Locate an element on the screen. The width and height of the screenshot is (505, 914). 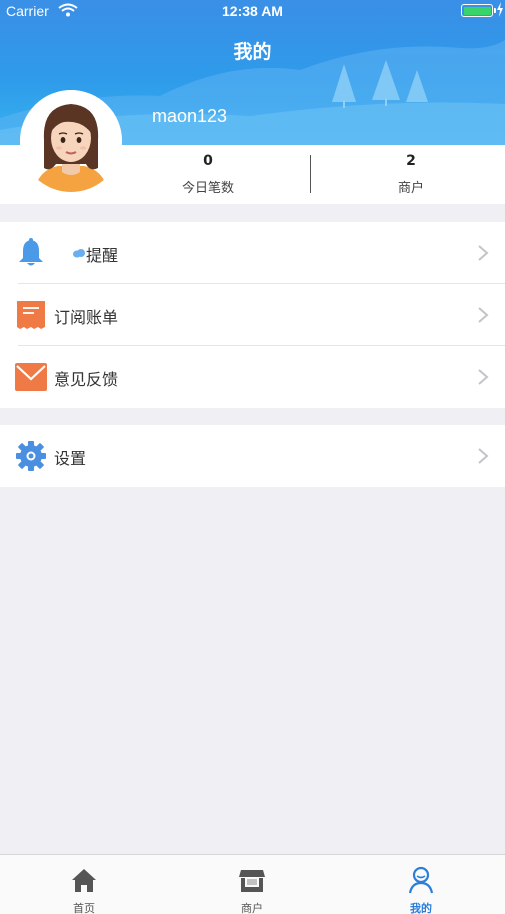
stat-divider is located at coordinates (310, 174).